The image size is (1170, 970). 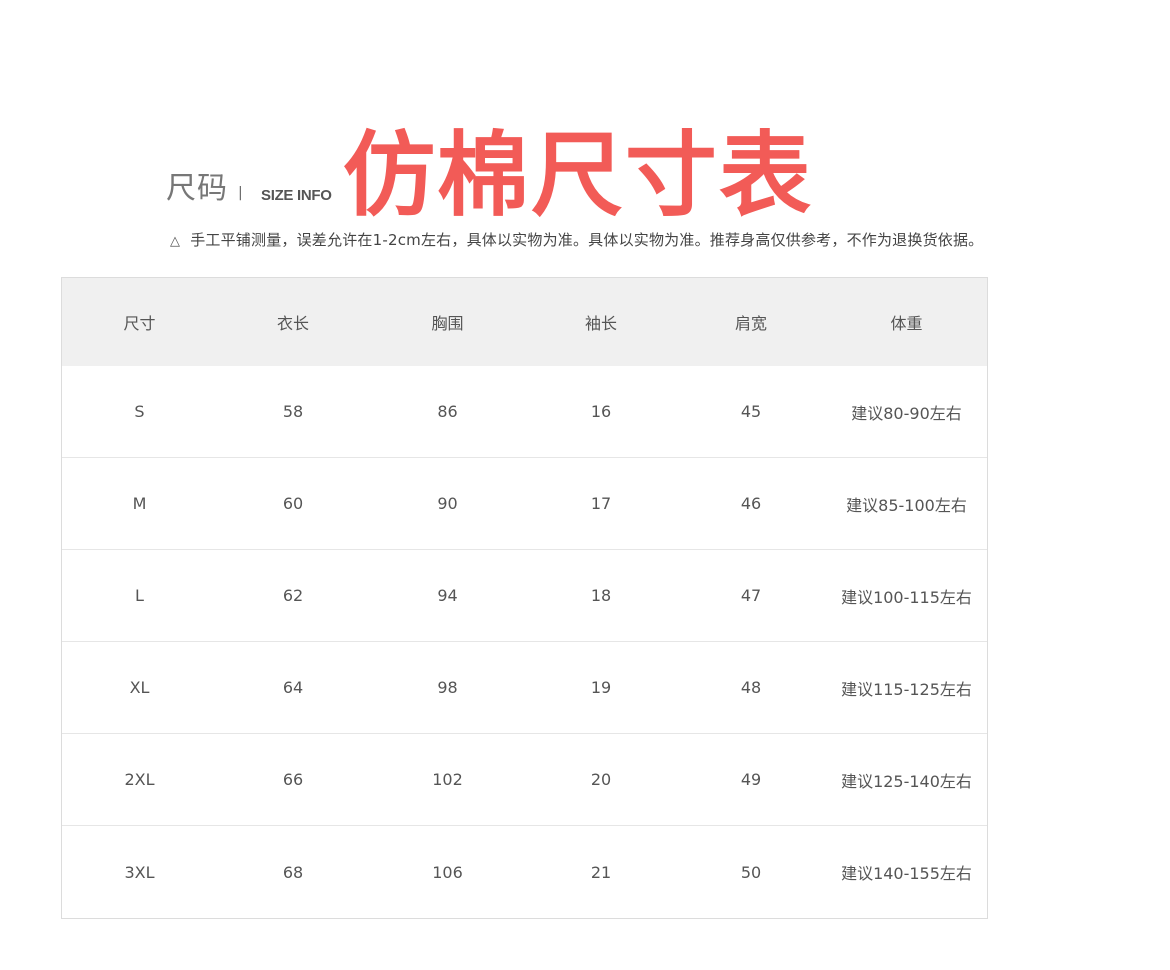 I want to click on cell-sleeve: 19, so click(x=601, y=687).